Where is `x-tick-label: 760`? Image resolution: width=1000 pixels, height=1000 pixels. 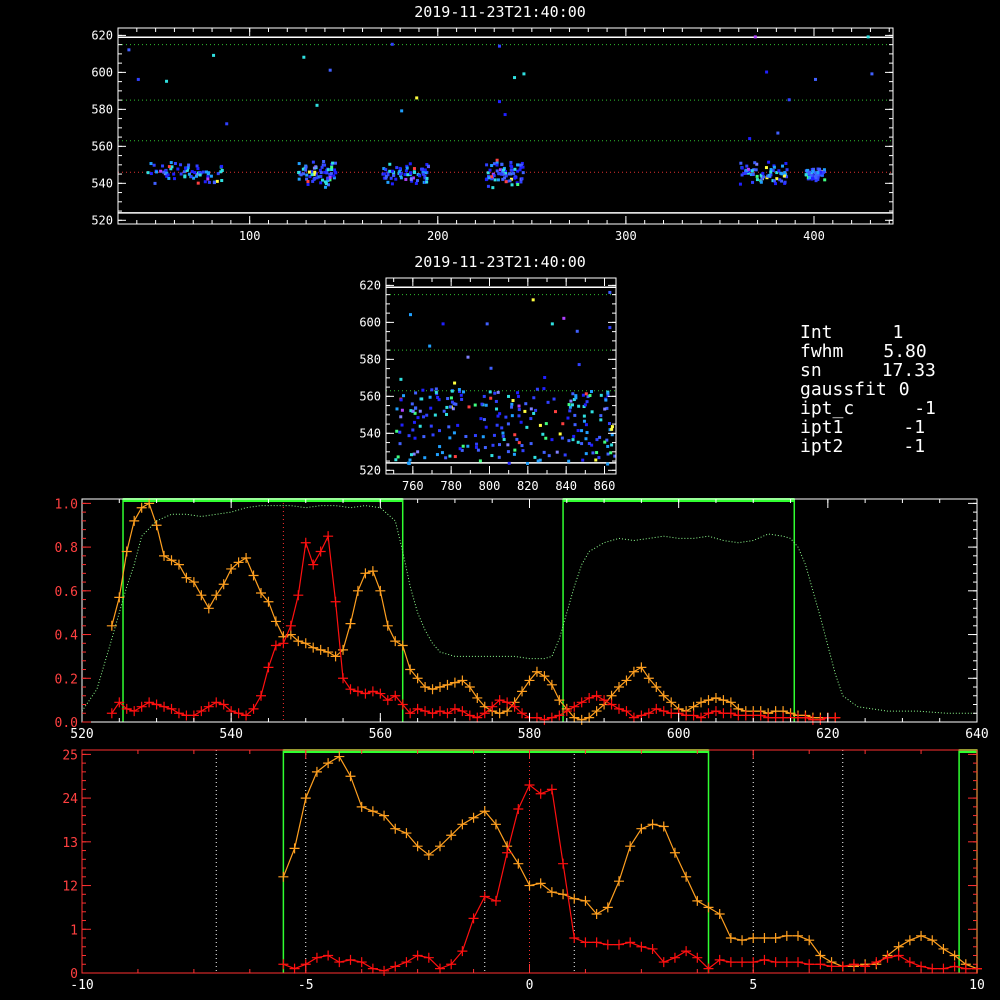 x-tick-label: 760 is located at coordinates (413, 486).